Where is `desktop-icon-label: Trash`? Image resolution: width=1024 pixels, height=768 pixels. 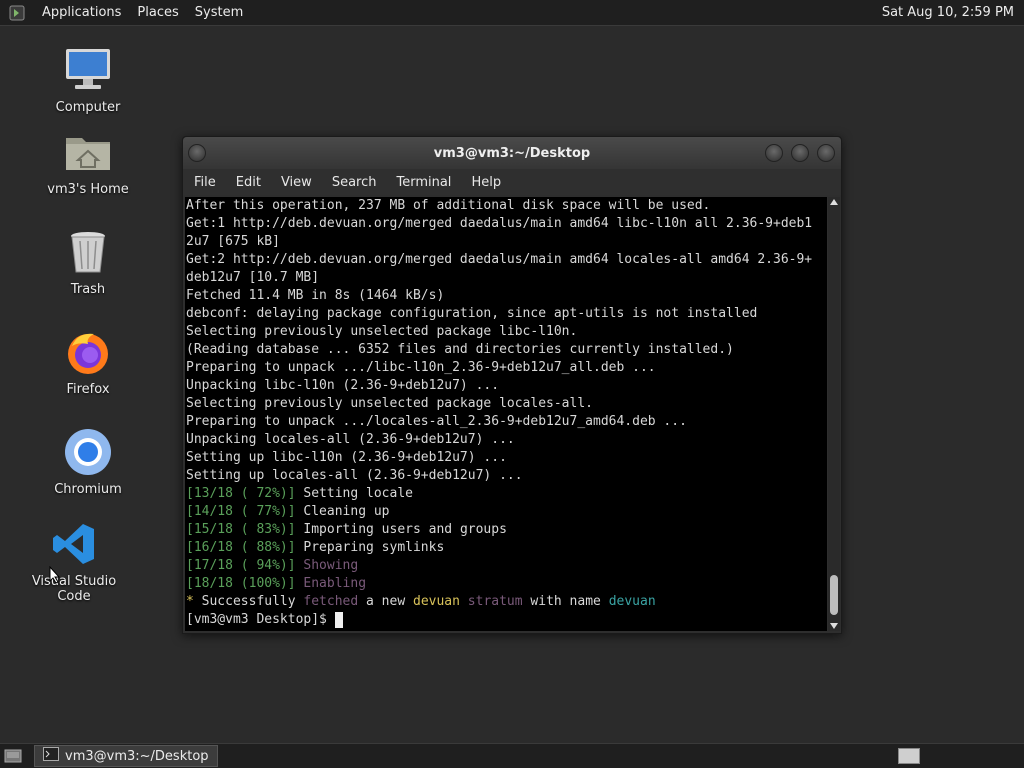
desktop-icon-label: Trash is located at coordinates (88, 289).